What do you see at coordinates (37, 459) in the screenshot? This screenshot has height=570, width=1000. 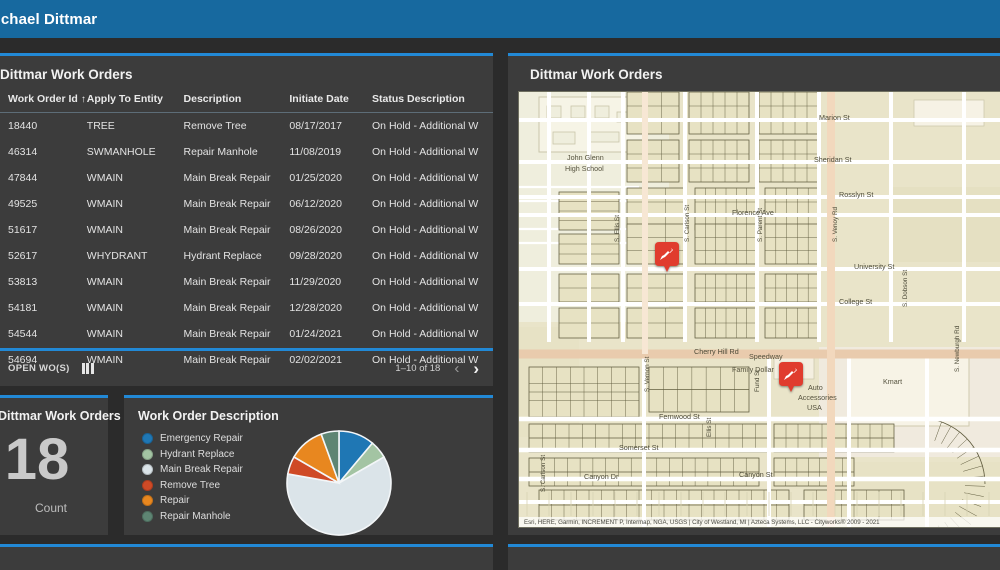 I see `count-value: 18` at bounding box center [37, 459].